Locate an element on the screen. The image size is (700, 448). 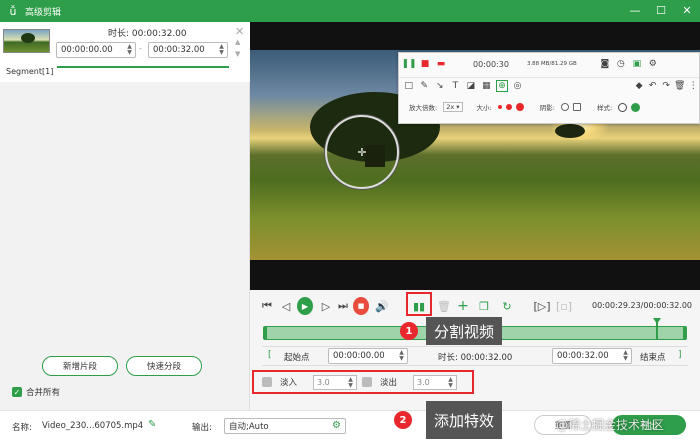
merge-all-label: 合并所有 is located at coordinates (43, 393).